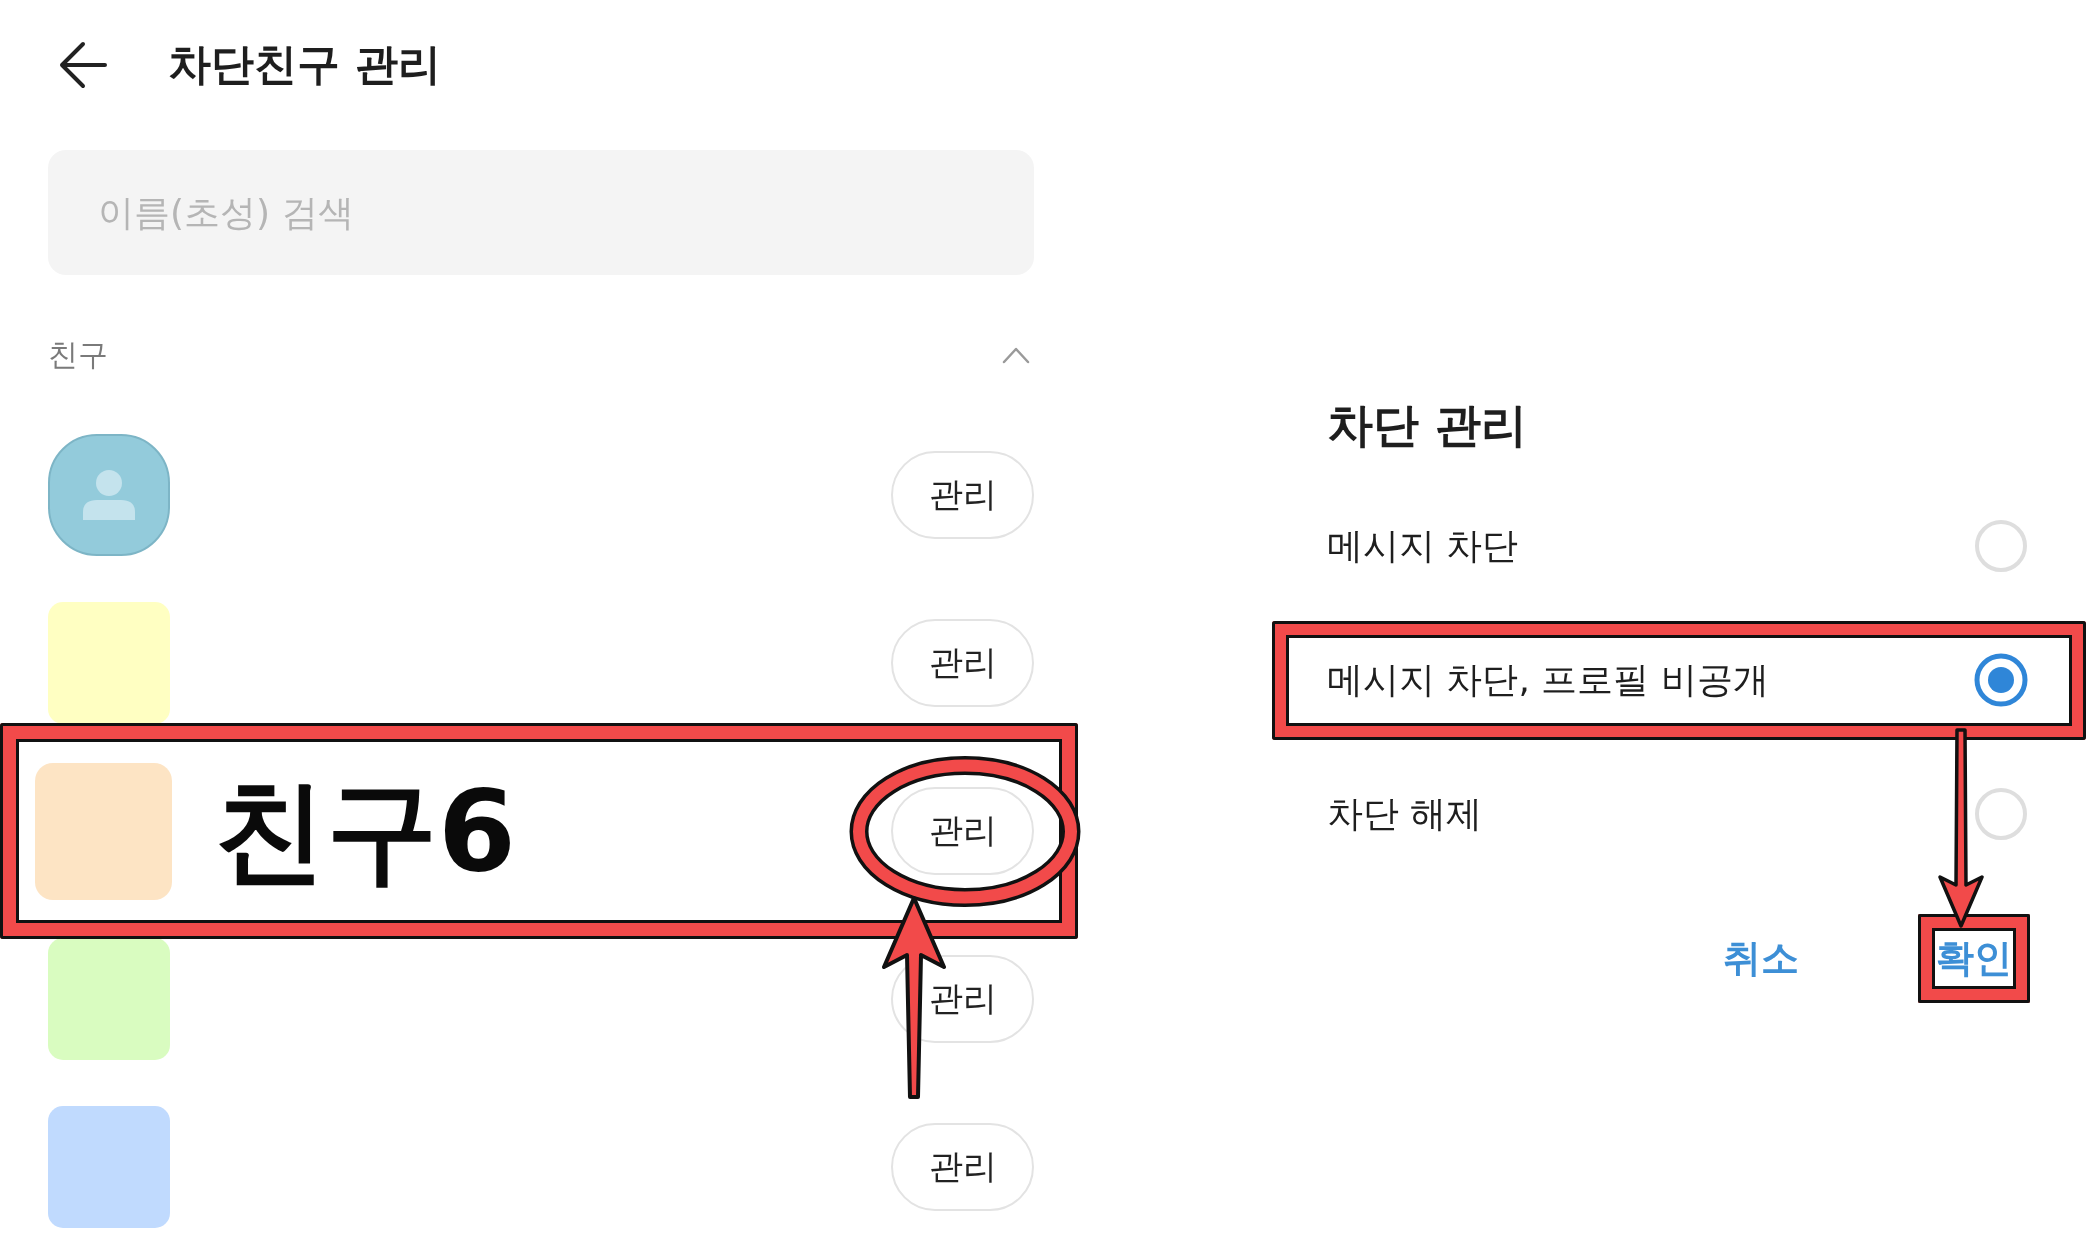 The width and height of the screenshot is (2098, 1260). Describe the element at coordinates (304, 65) in the screenshot. I see `page-title: 차단친구 관리` at that location.